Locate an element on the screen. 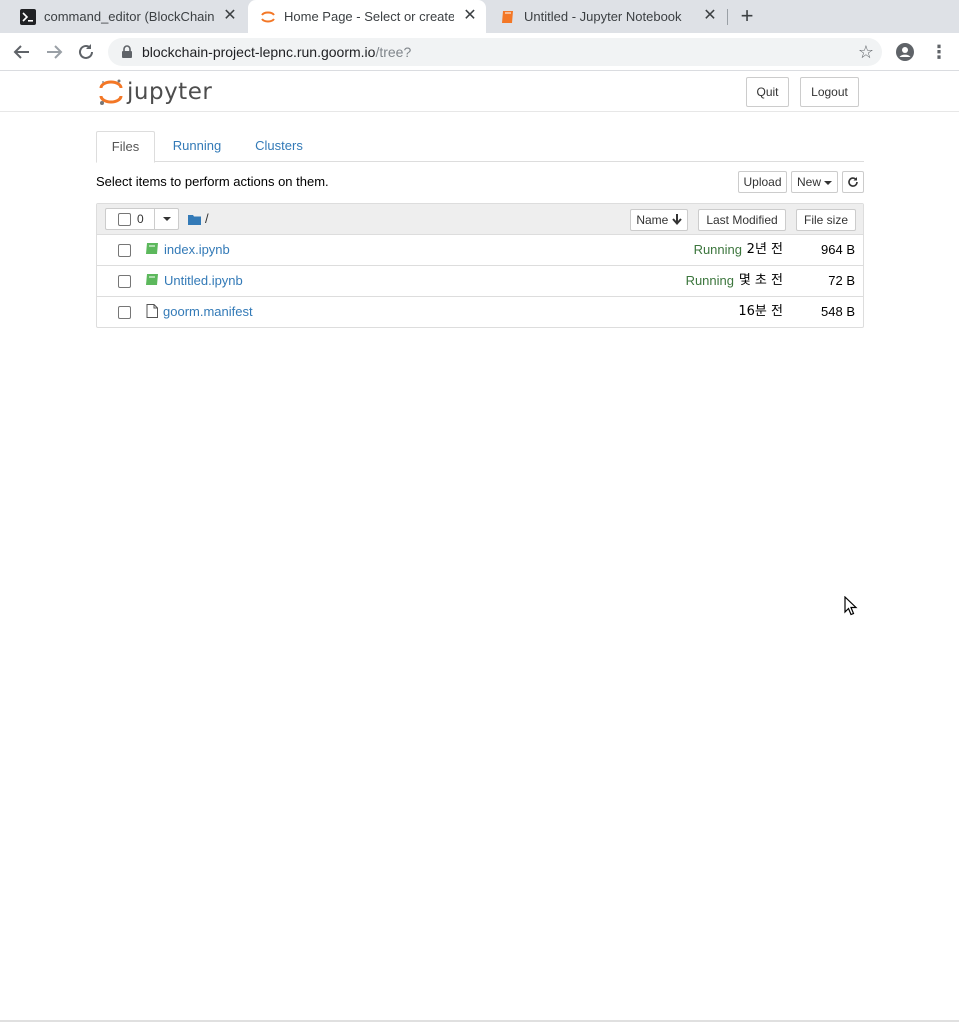 Image resolution: width=959 pixels, height=1022 pixels. back-button is located at coordinates (22, 52).